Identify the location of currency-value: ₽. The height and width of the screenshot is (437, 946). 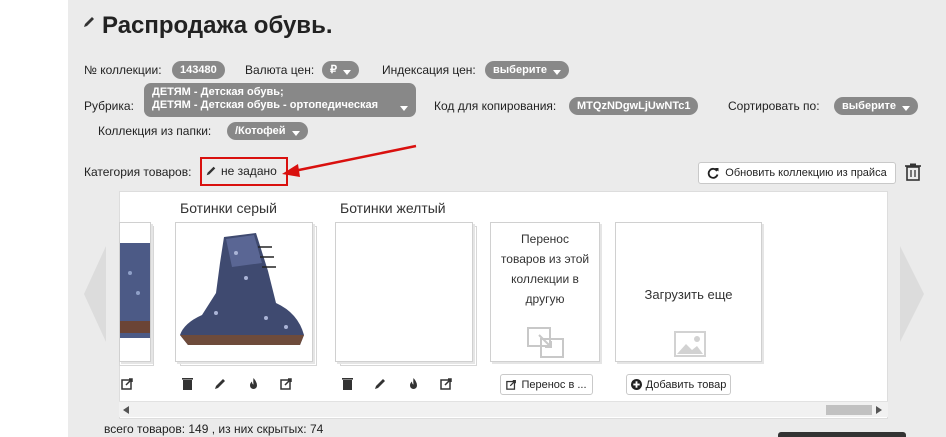
(333, 70).